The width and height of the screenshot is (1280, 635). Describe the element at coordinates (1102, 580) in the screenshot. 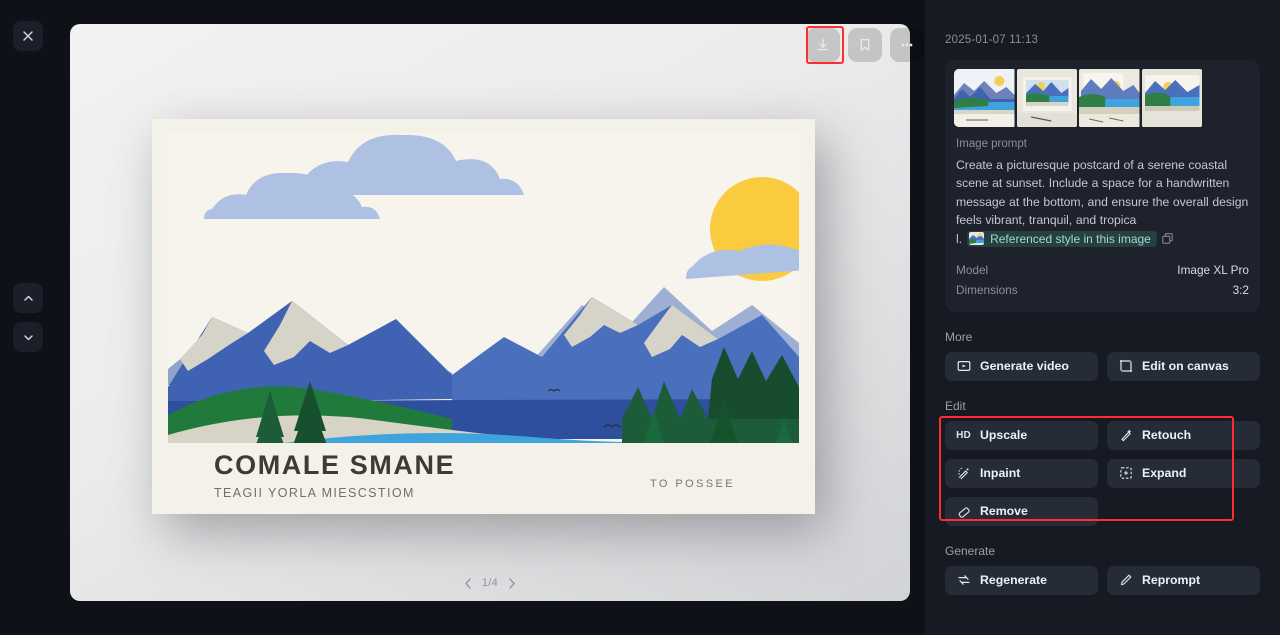

I see `generate-button-grid: Regenerate Reprompt` at that location.